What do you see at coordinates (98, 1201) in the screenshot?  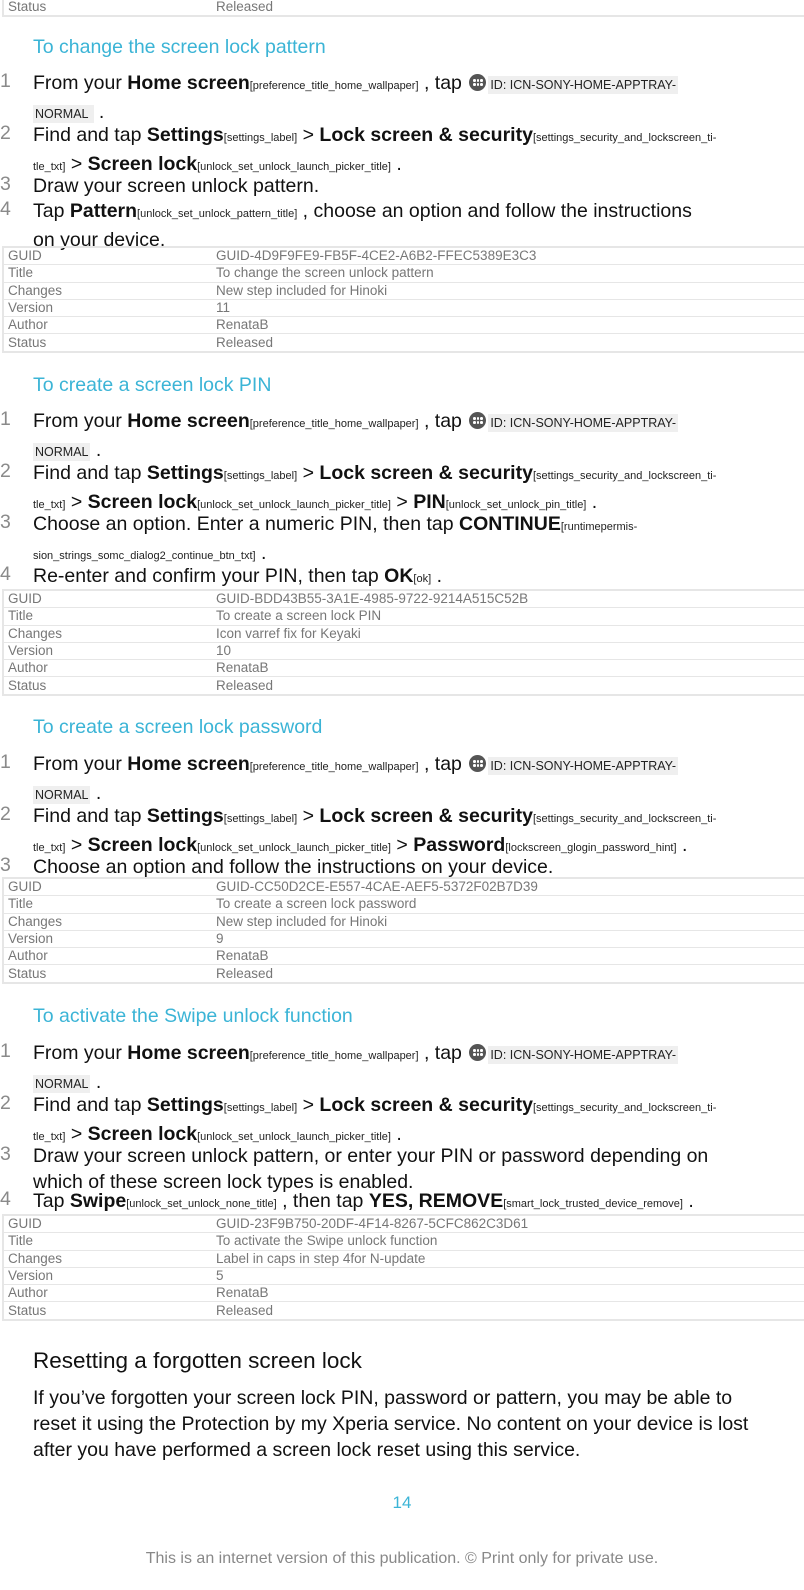 I see `ui-label: Swipe` at bounding box center [98, 1201].